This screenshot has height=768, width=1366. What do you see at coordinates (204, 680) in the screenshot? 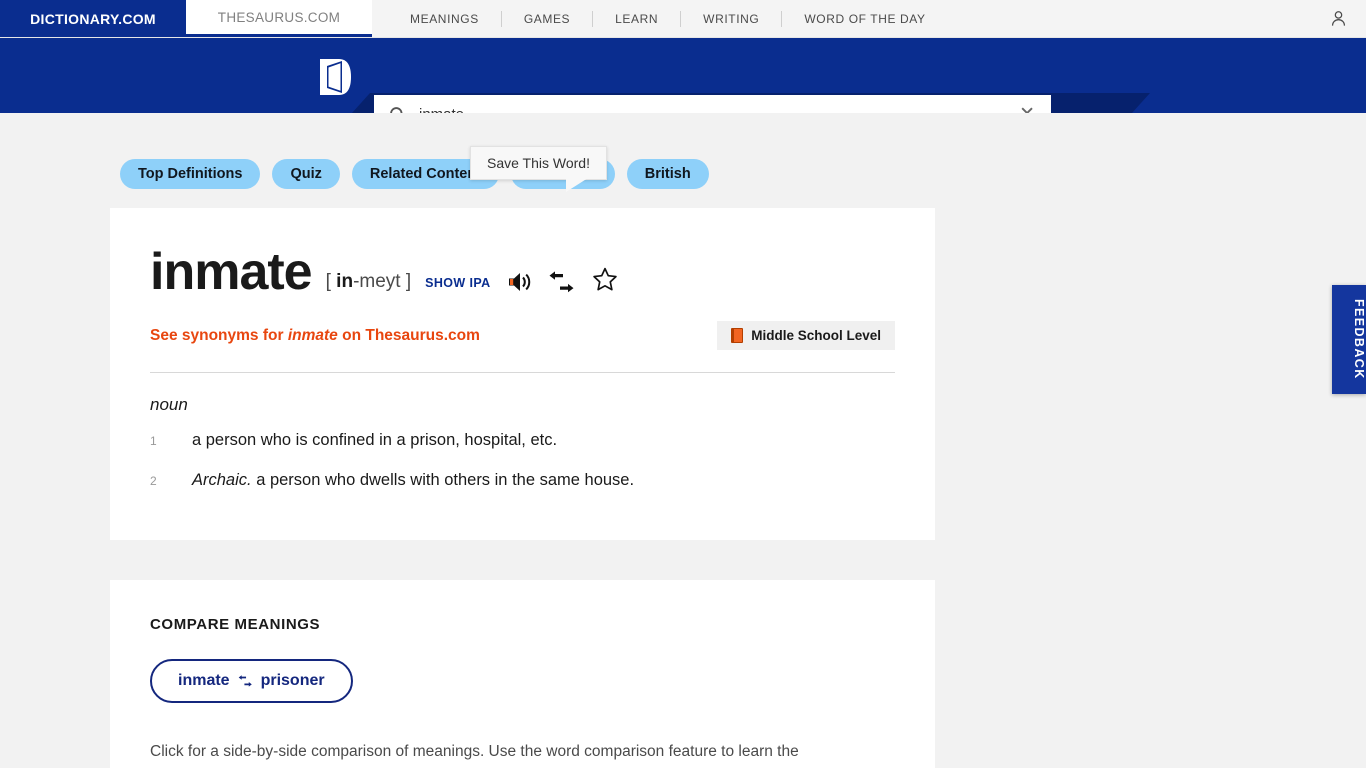
I see `compare-word-a: inmate` at bounding box center [204, 680].